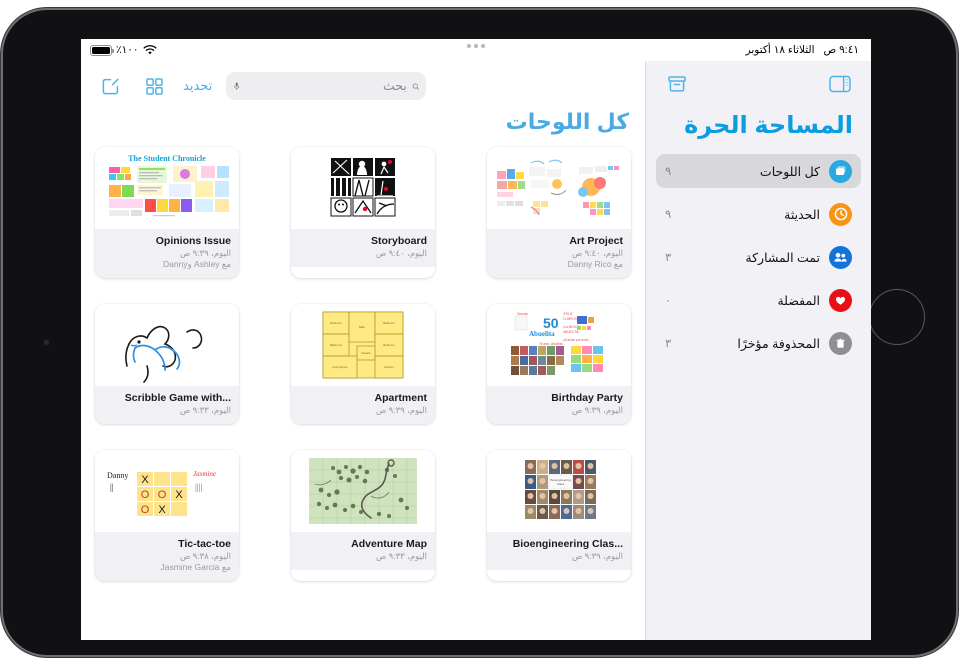 This screenshot has height=663, width=959. Describe the element at coordinates (571, 332) in the screenshot. I see `svg-text: ABUELITA!` at that location.